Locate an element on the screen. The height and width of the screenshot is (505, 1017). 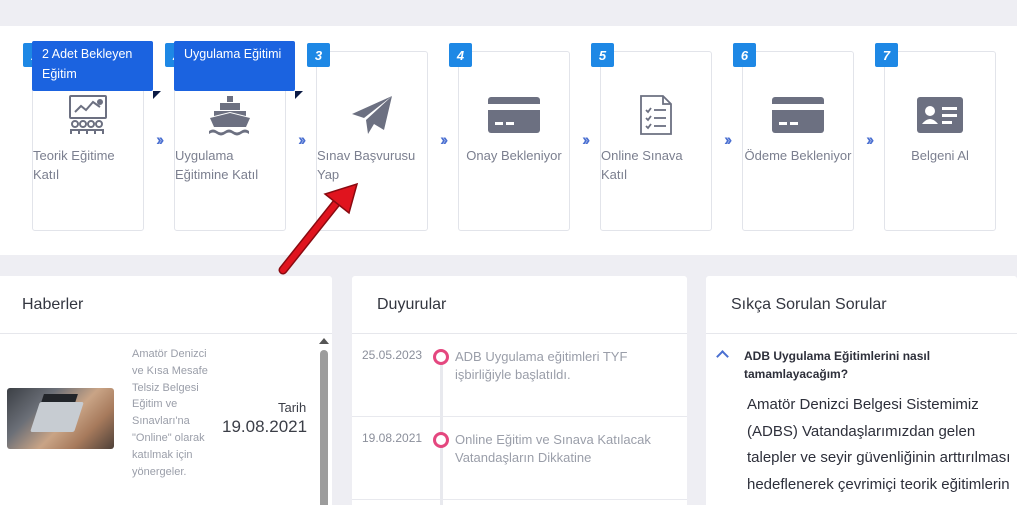
step-online-sinav: 5 Online Sınava Katıl is located at coordinates (651, 137).